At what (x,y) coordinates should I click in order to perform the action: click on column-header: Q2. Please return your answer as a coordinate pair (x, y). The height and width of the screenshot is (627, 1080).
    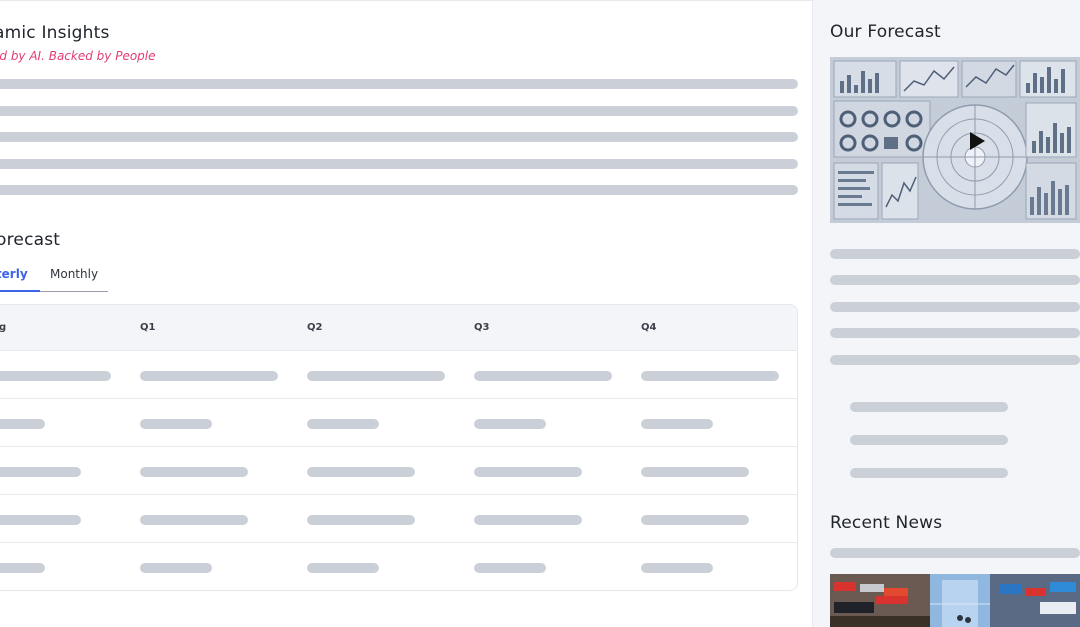
    Looking at the image, I should click on (315, 327).